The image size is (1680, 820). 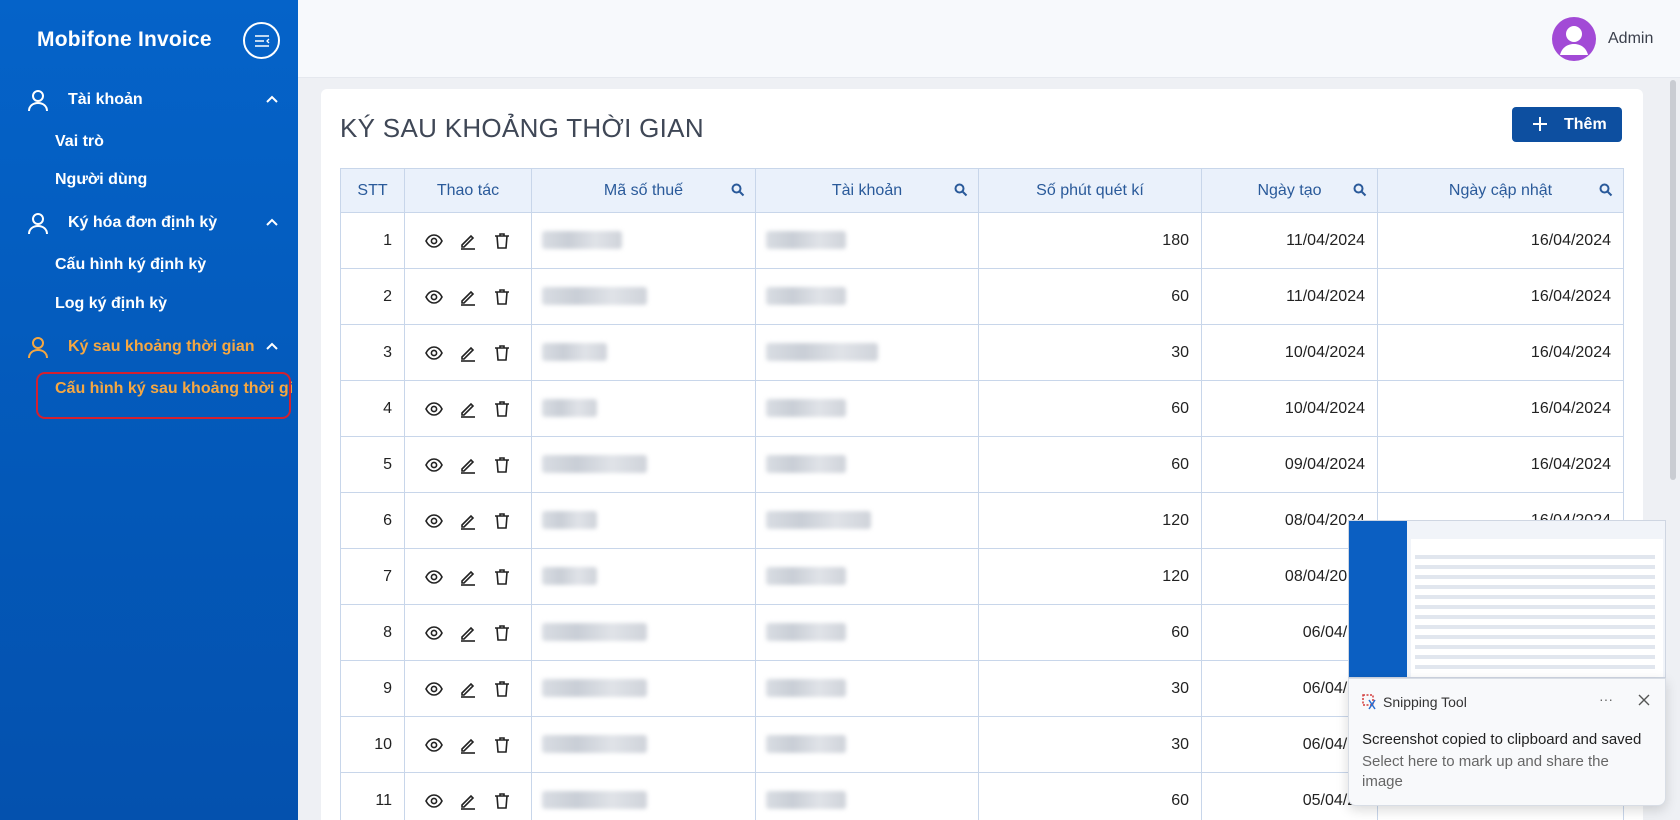 I want to click on snipping-tool-icon, so click(x=1369, y=702).